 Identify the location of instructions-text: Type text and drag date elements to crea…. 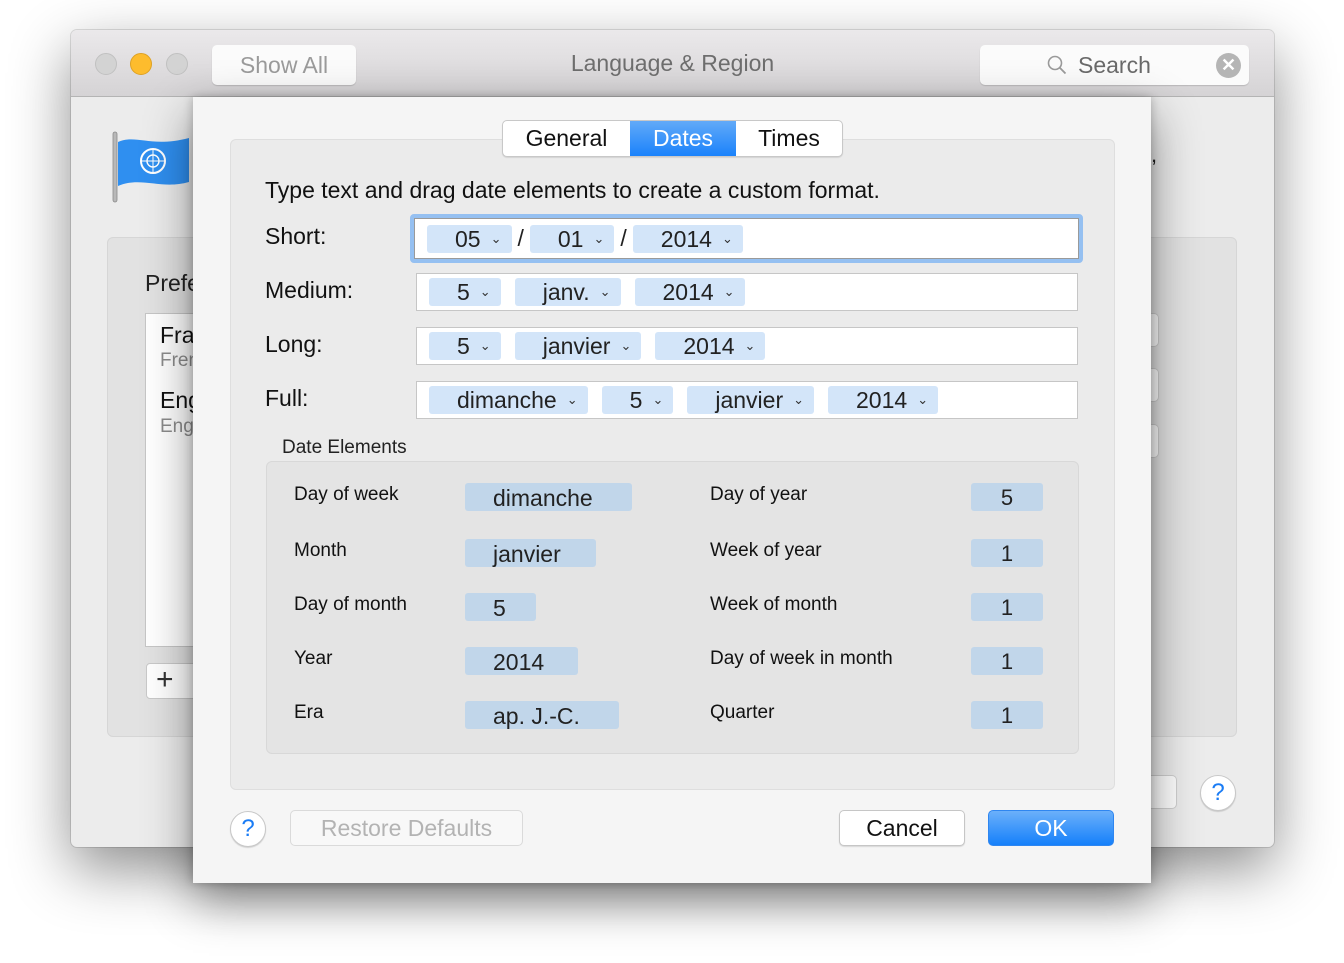
(572, 190).